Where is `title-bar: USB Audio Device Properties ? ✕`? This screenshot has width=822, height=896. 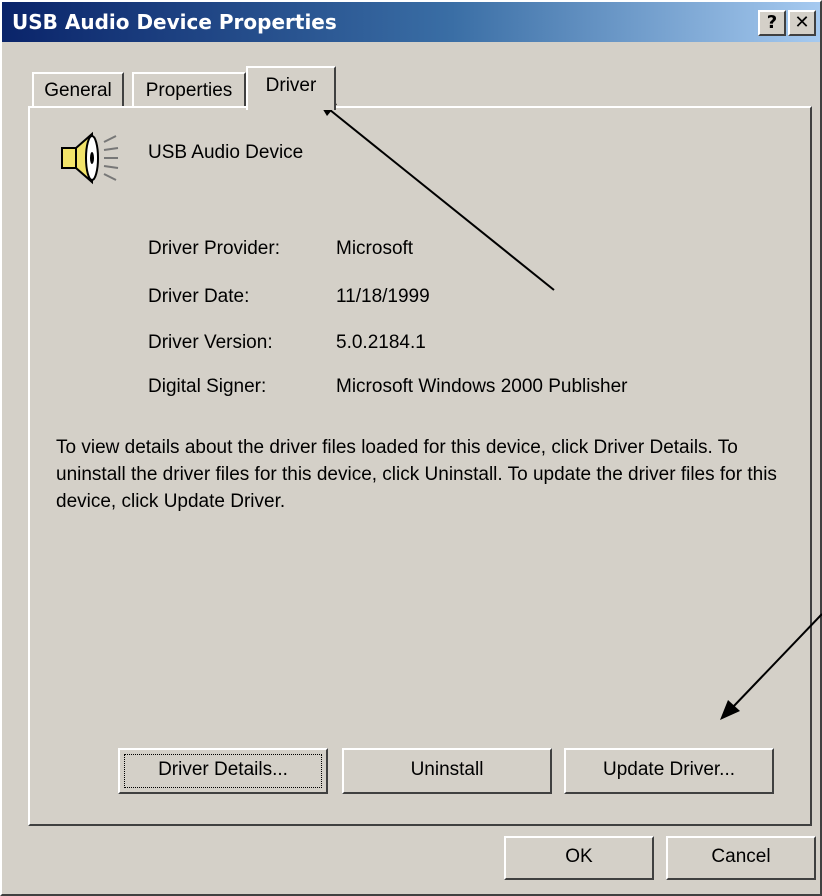 title-bar: USB Audio Device Properties ? ✕ is located at coordinates (411, 22).